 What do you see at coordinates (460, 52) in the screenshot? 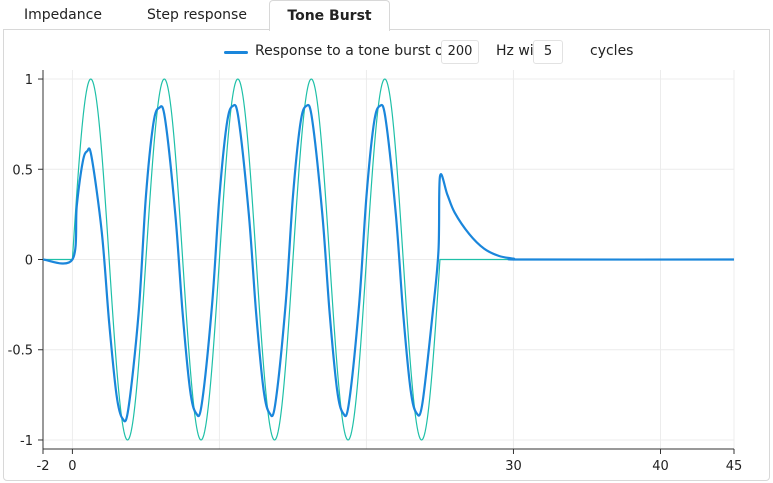
I see `frequency-input` at bounding box center [460, 52].